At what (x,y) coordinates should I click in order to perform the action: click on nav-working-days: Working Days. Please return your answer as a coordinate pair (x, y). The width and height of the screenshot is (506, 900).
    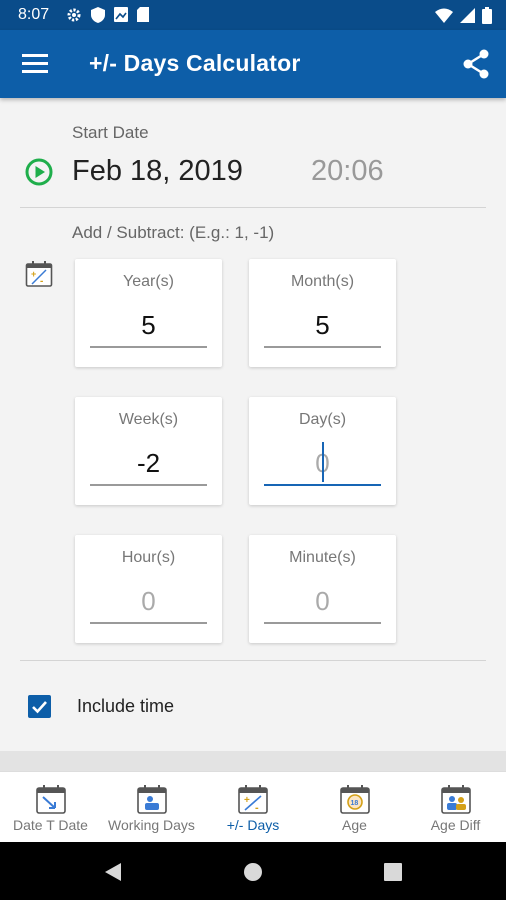
    Looking at the image, I should click on (151, 807).